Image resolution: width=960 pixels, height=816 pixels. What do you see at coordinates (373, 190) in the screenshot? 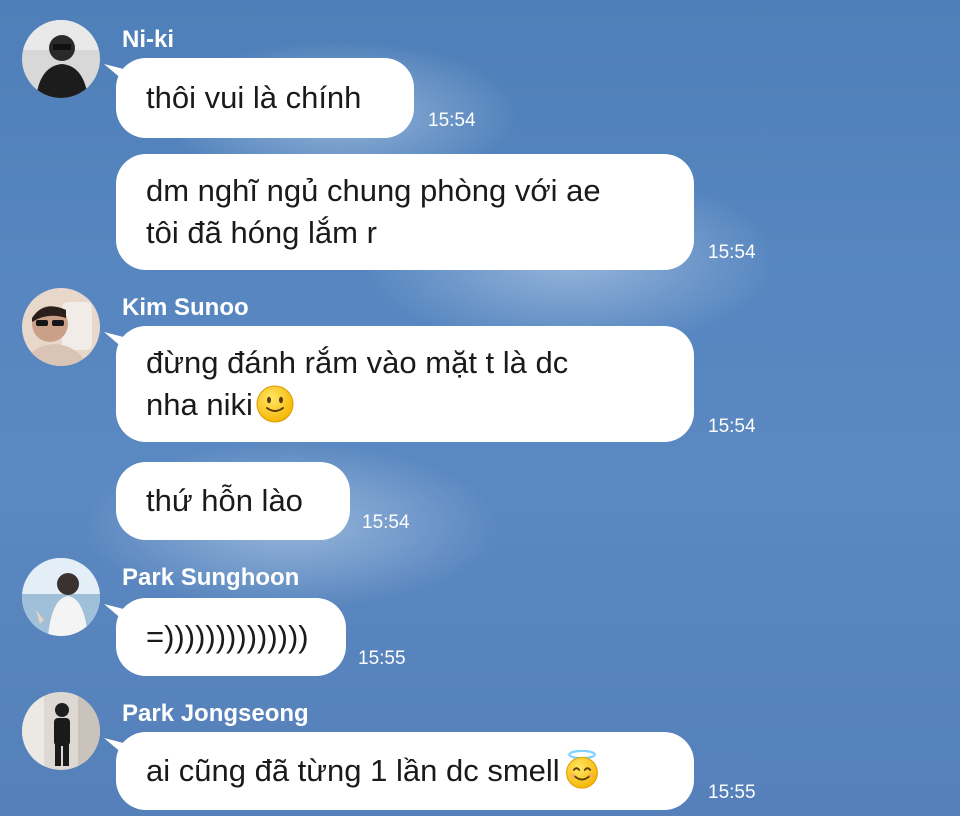
I see `message-text: dm nghĩ ngủ chung phòng với ae` at bounding box center [373, 190].